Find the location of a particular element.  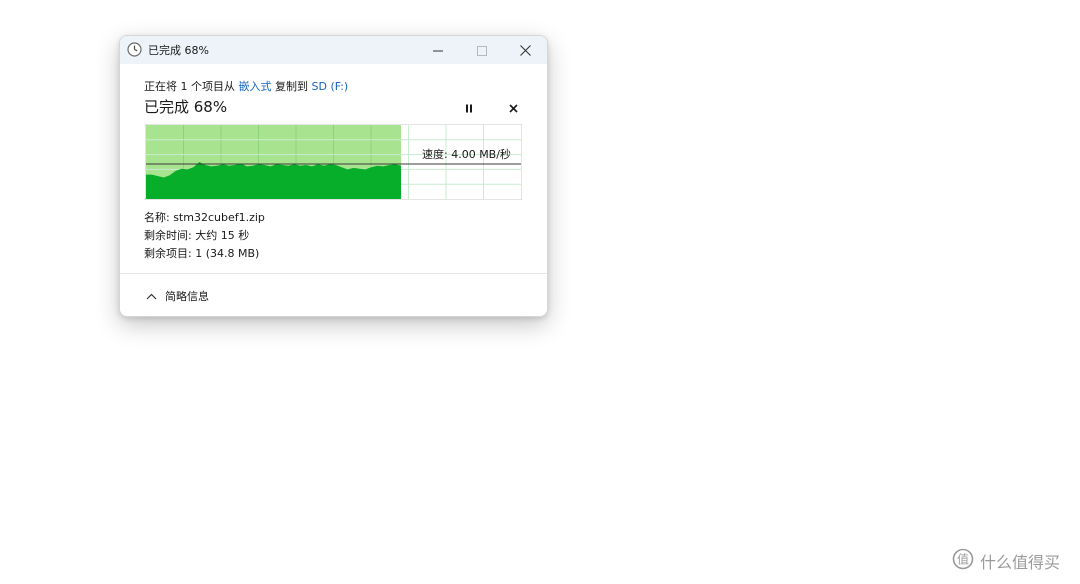

minimize-button is located at coordinates (438, 50).